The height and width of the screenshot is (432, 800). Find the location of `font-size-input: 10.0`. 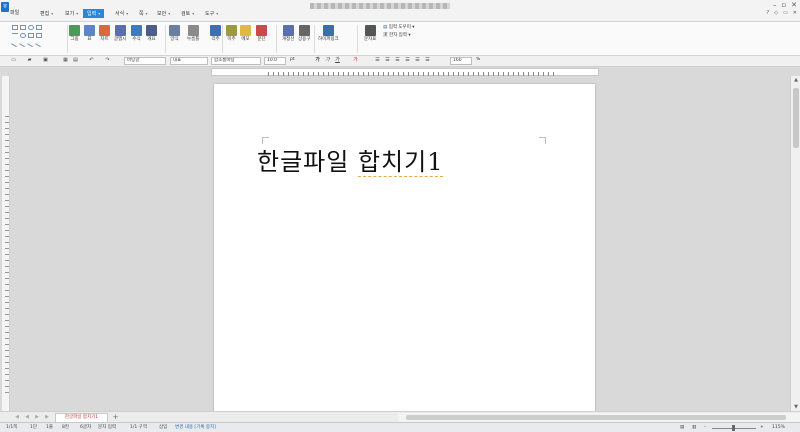

font-size-input: 10.0 is located at coordinates (275, 61).